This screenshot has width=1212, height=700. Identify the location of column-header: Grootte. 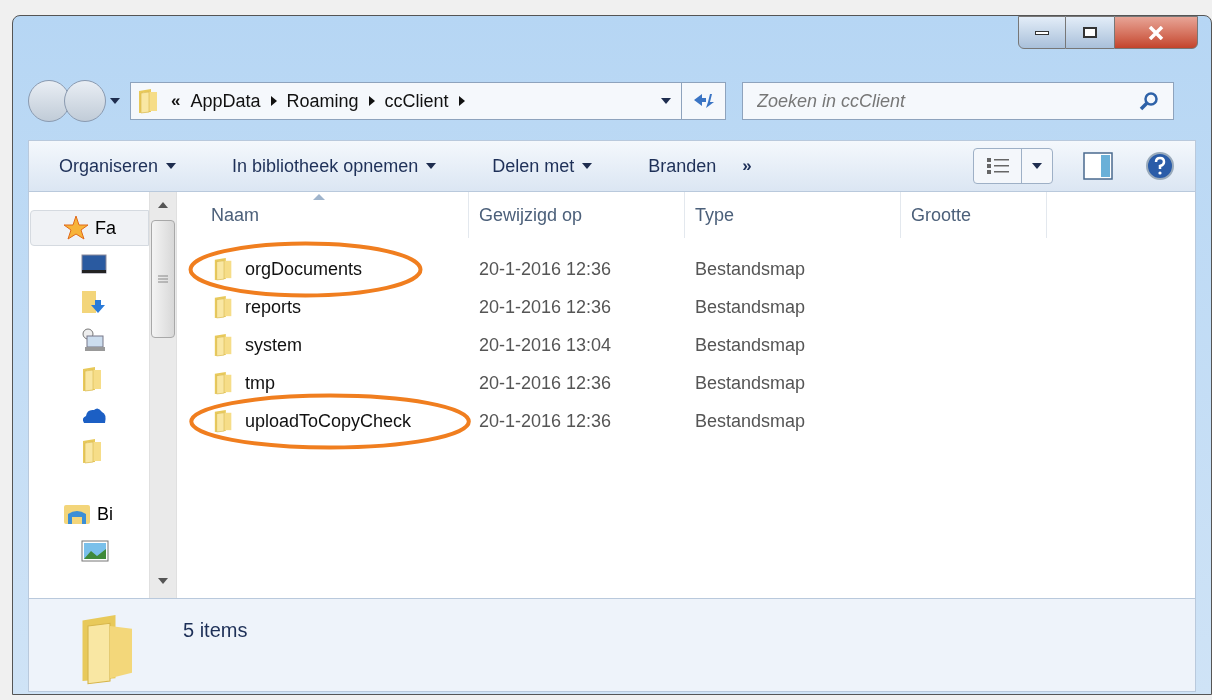
(974, 215).